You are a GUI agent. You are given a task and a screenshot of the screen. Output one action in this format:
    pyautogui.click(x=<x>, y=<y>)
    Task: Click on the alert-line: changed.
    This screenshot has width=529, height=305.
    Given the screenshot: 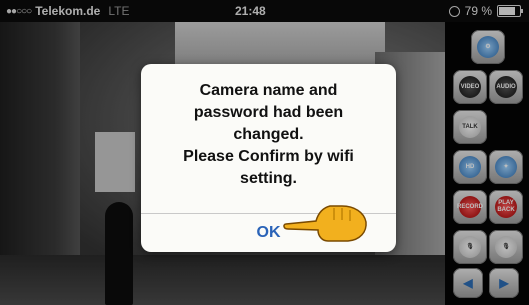 What is the action you would take?
    pyautogui.click(x=268, y=134)
    